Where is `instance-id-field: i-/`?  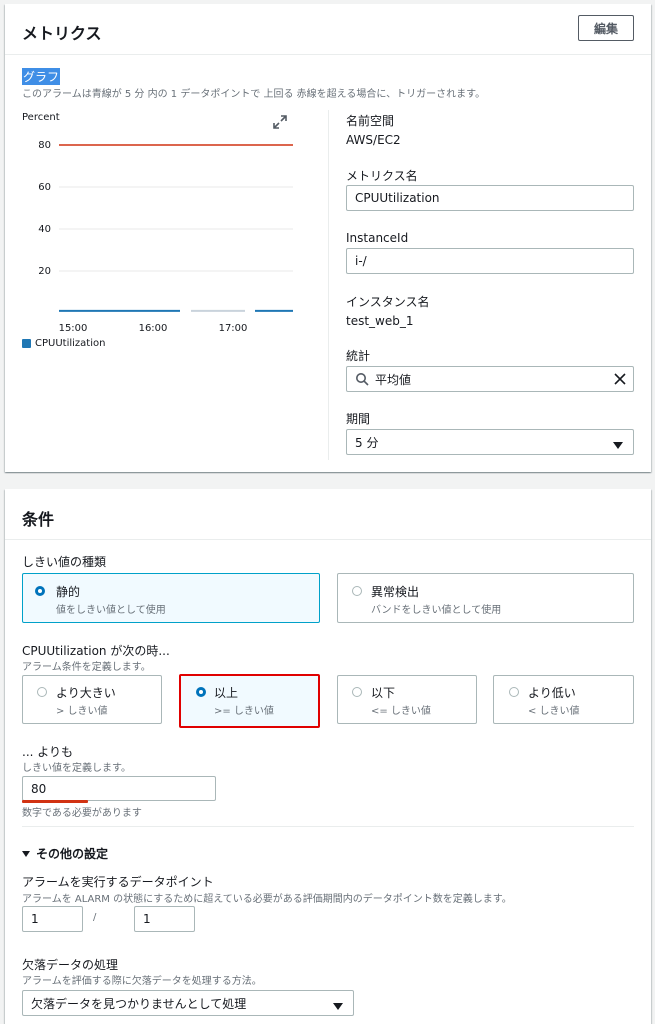
instance-id-field: i-/ is located at coordinates (490, 261).